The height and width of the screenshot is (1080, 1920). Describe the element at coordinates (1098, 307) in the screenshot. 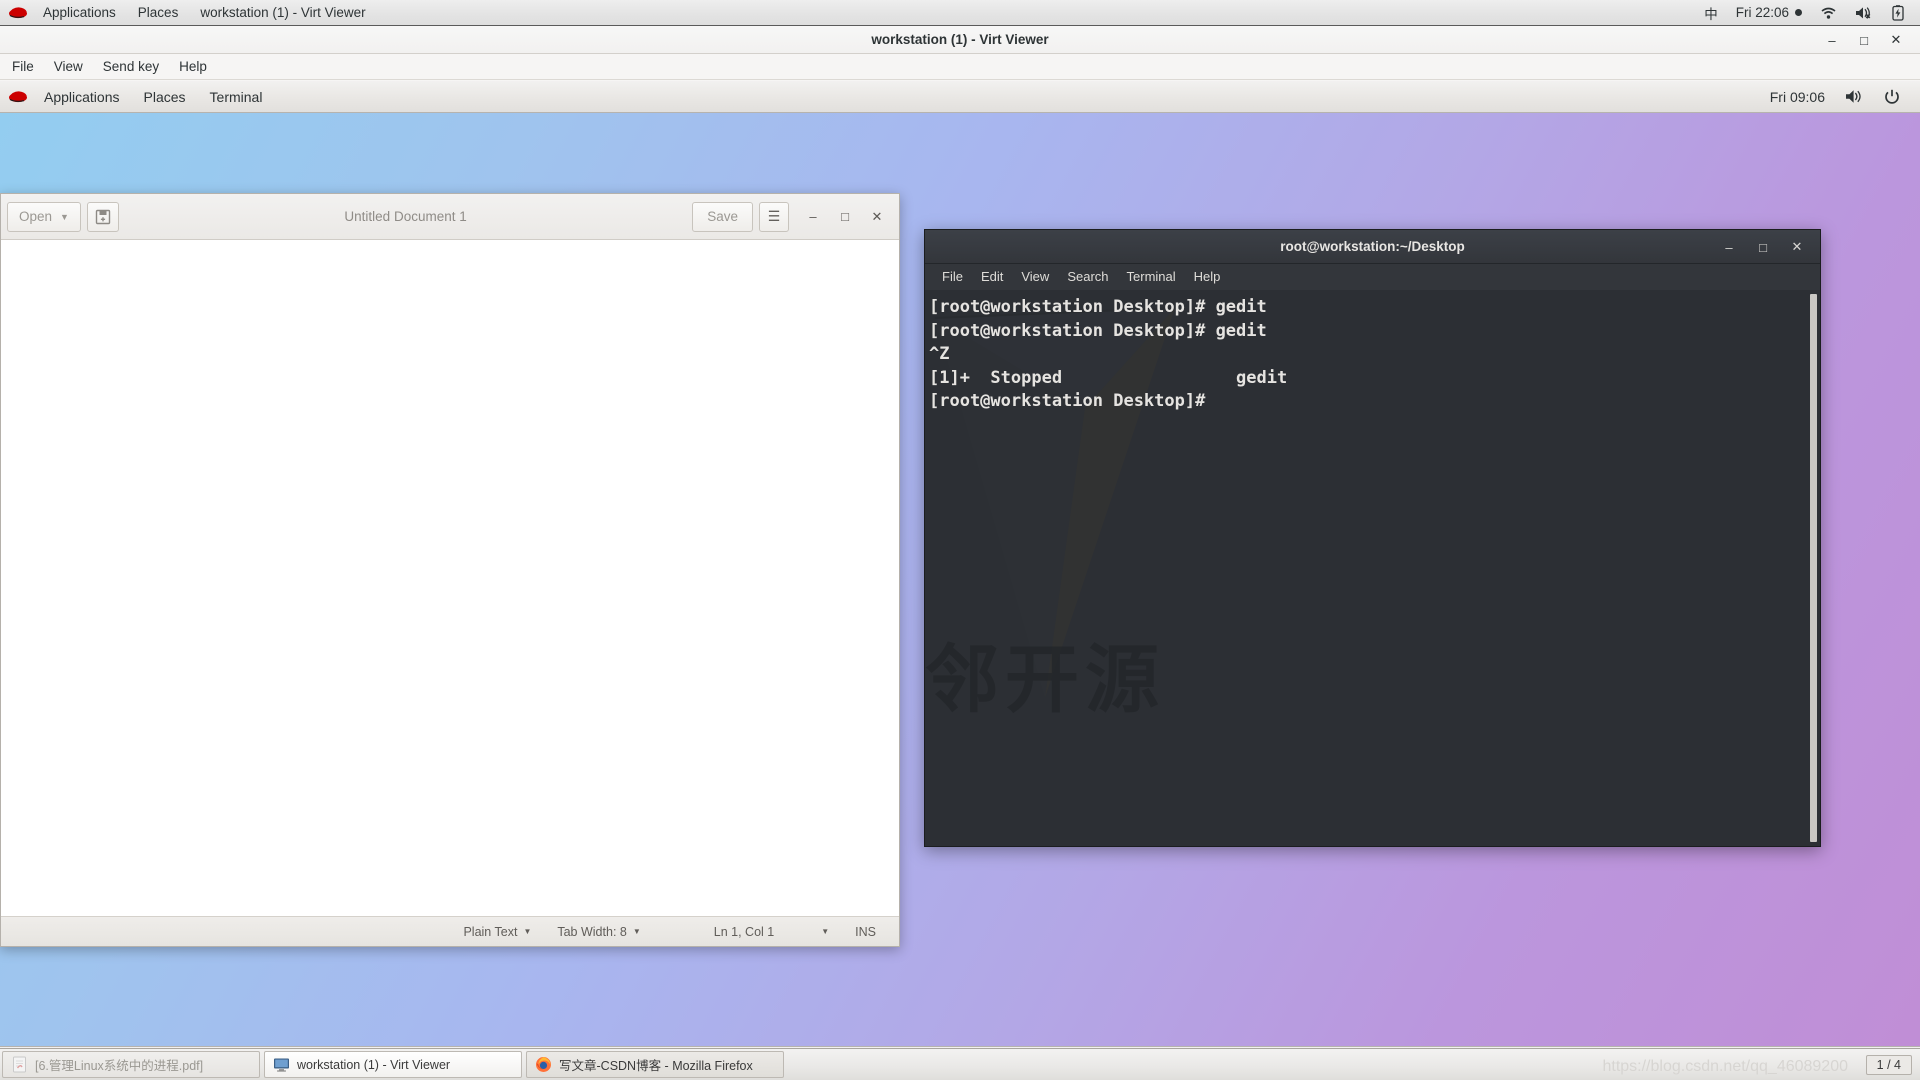

I see `terminal-line-1: [root@workstation Desktop]# gedit` at that location.